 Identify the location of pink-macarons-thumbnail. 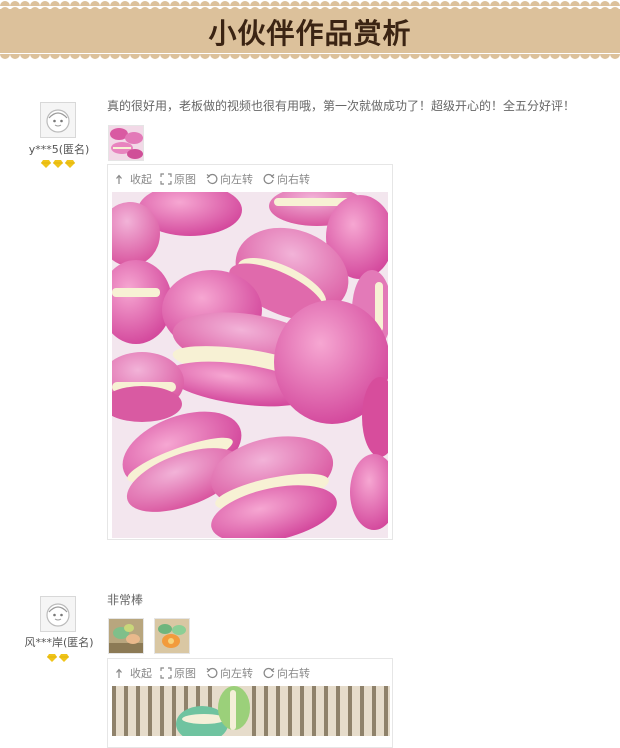
(126, 143).